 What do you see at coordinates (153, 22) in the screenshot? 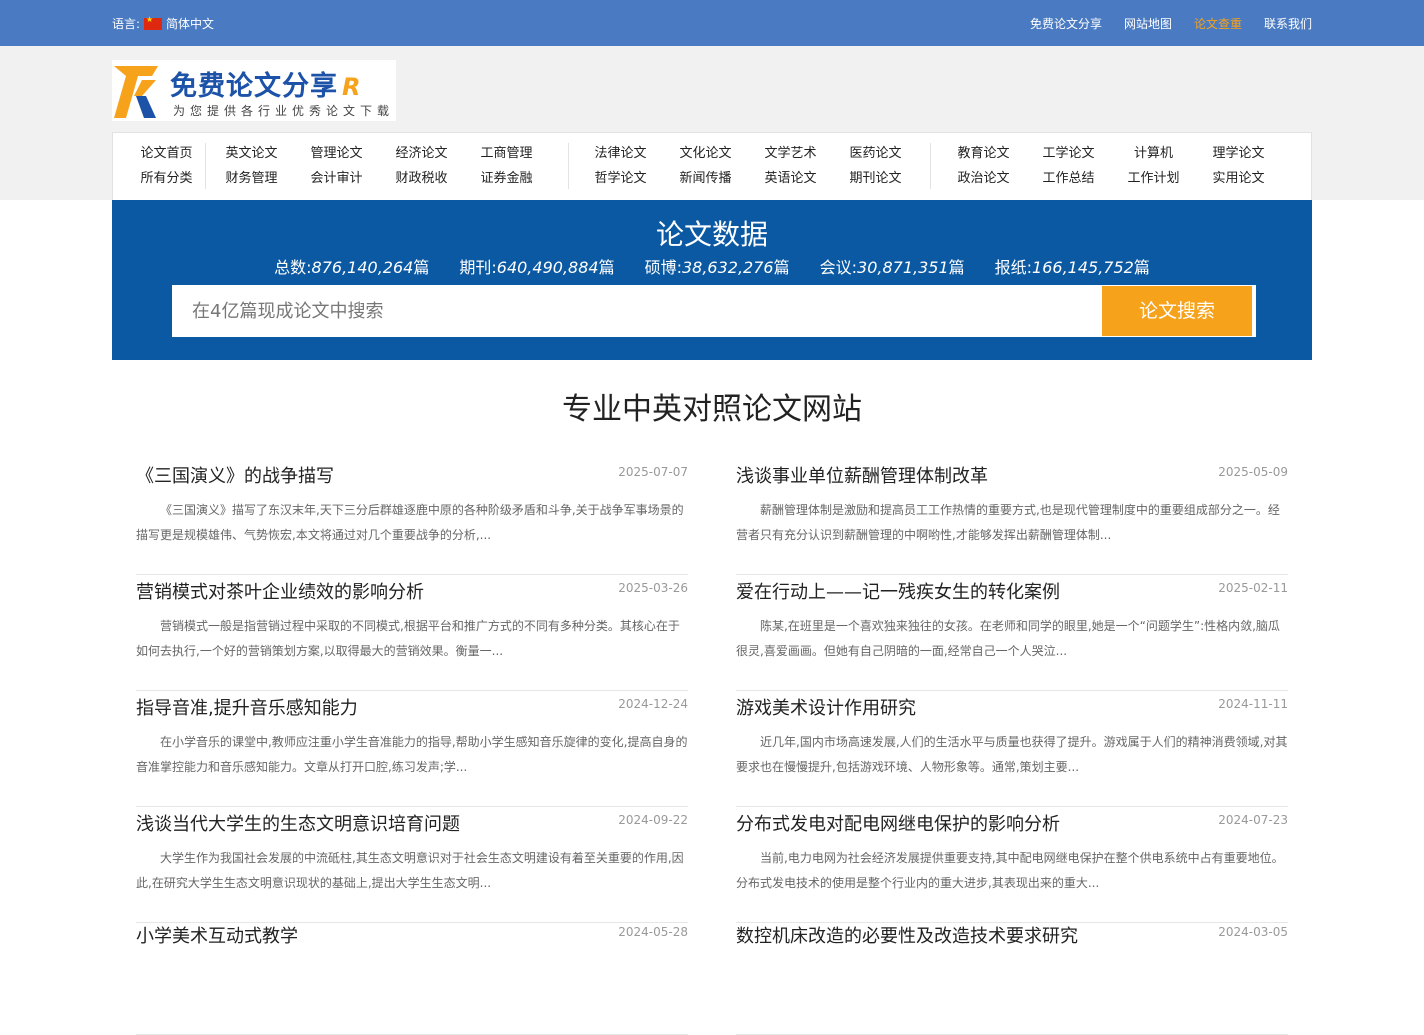
I see `china-flag-icon` at bounding box center [153, 22].